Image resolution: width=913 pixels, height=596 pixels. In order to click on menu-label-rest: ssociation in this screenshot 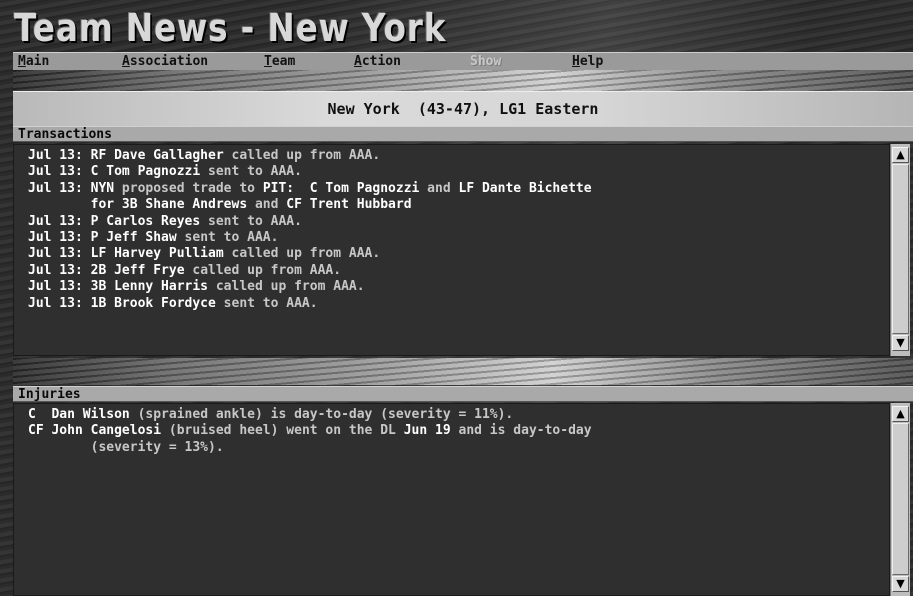, I will do `click(169, 61)`.